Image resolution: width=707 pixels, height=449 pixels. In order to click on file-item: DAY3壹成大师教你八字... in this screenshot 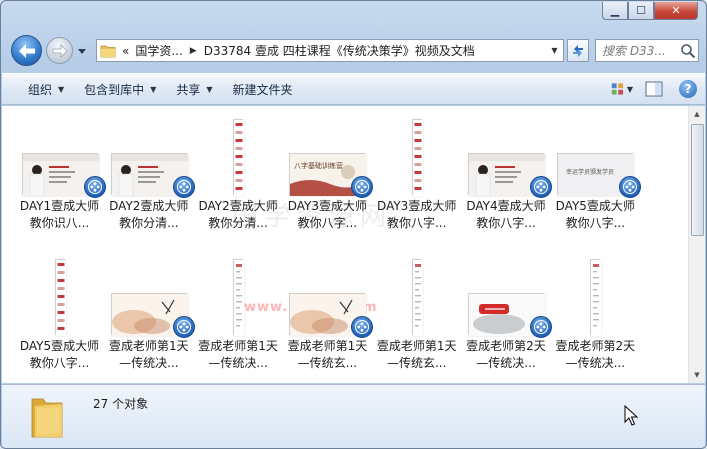, I will do `click(416, 177)`.